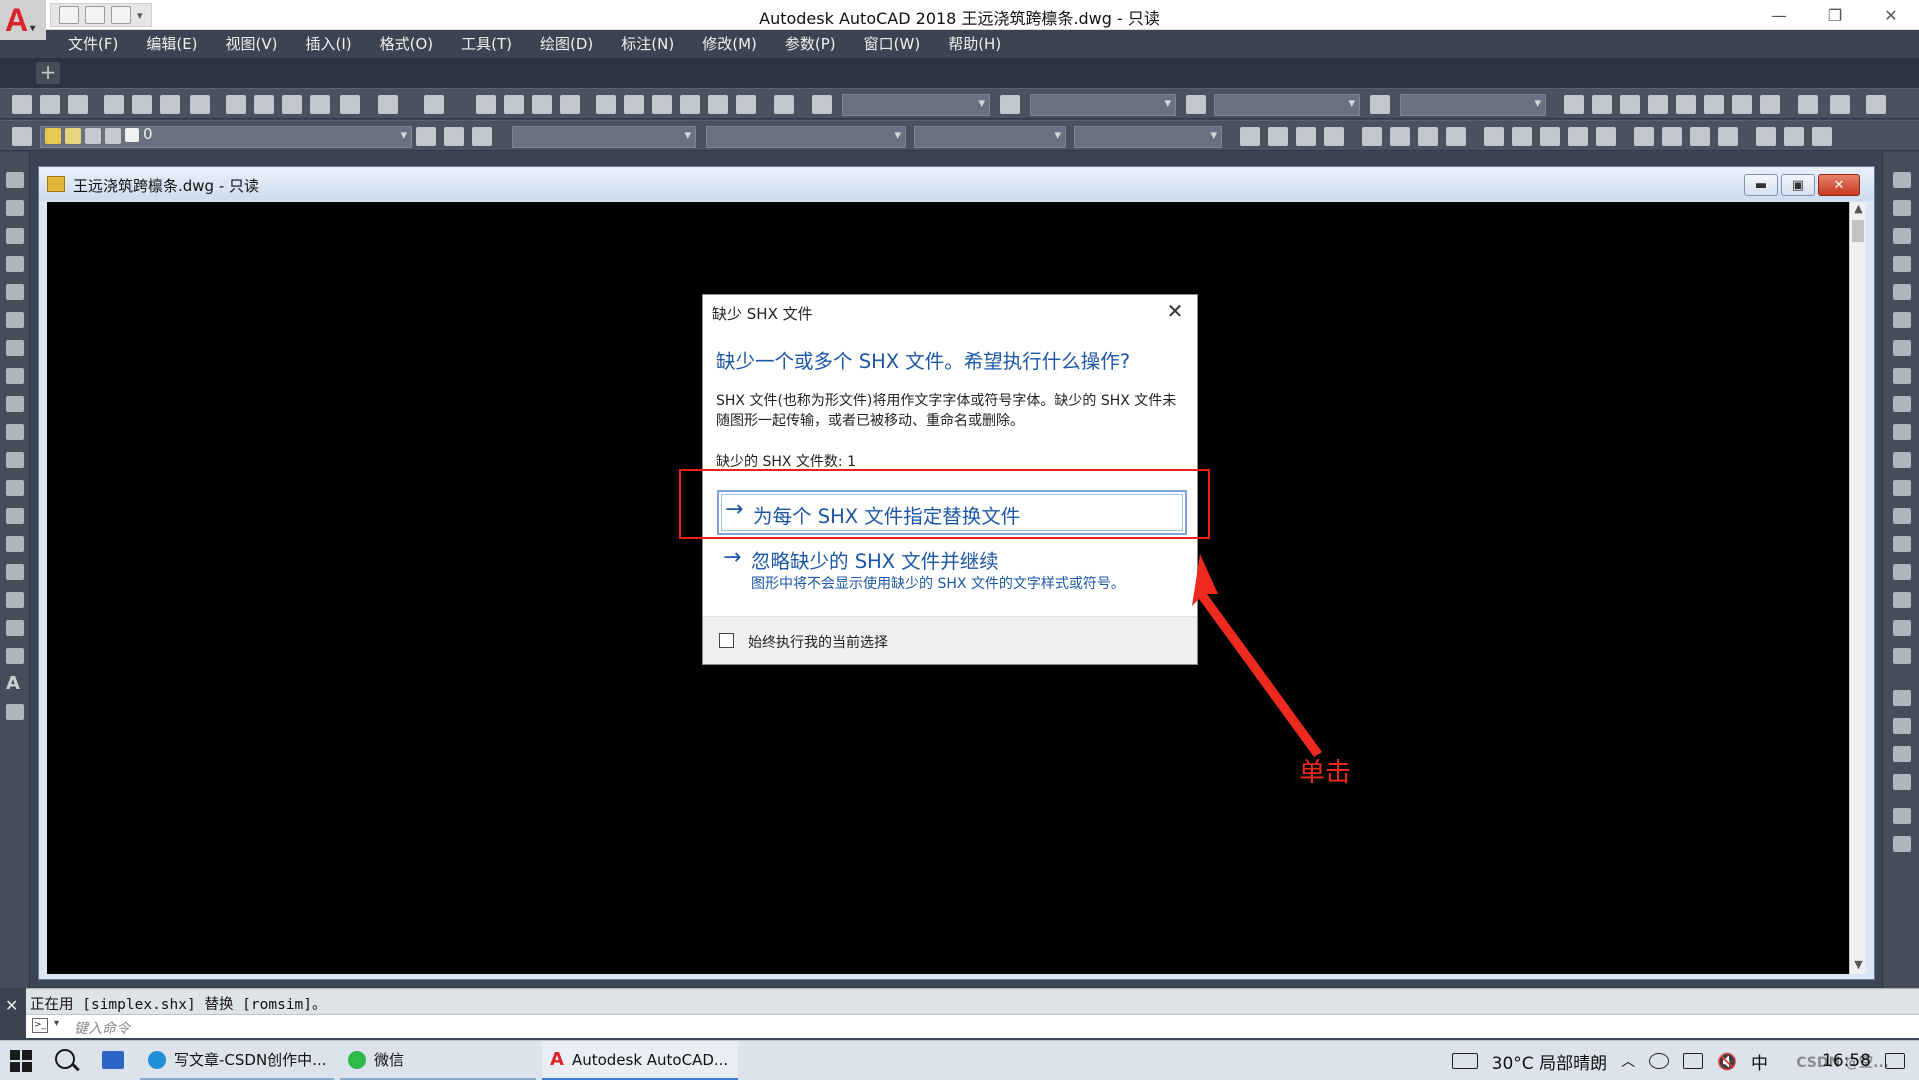  I want to click on dimedit-icon, so click(1766, 136).